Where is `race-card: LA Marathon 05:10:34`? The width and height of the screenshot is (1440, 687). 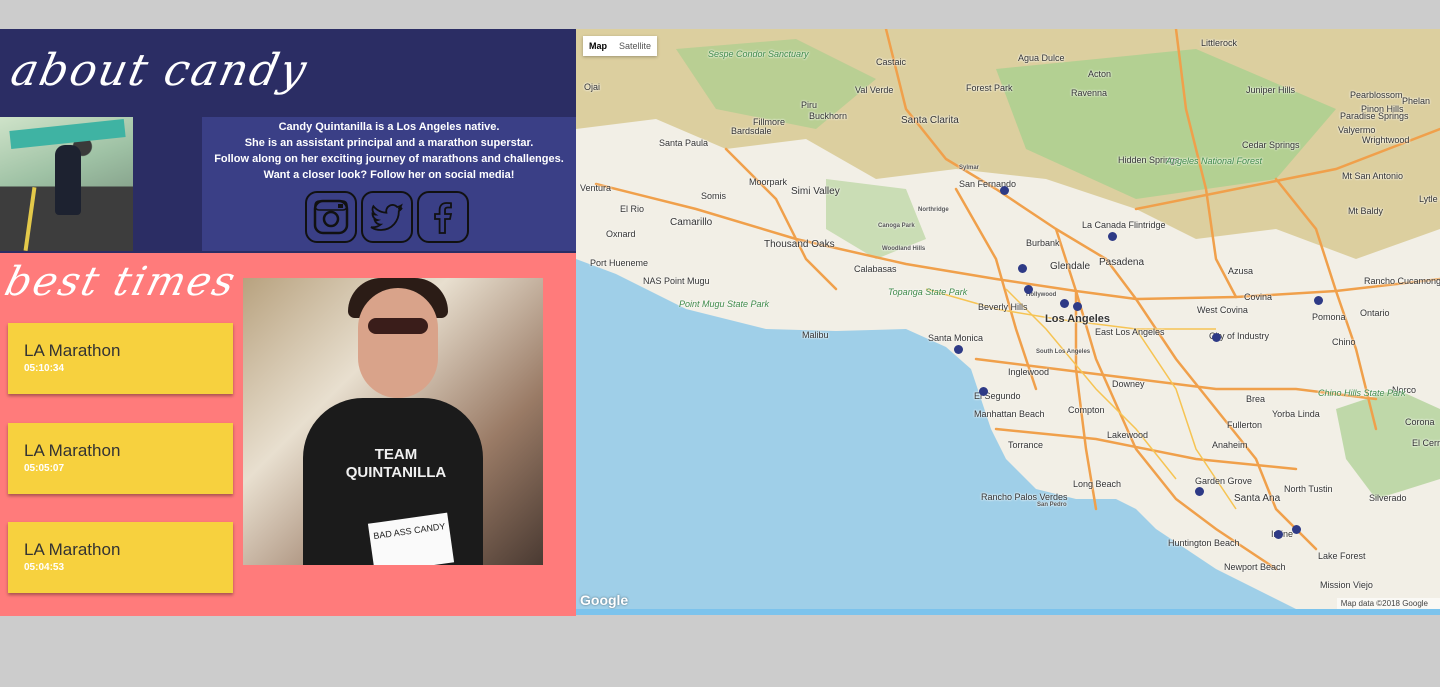
race-card: LA Marathon 05:10:34 is located at coordinates (120, 358).